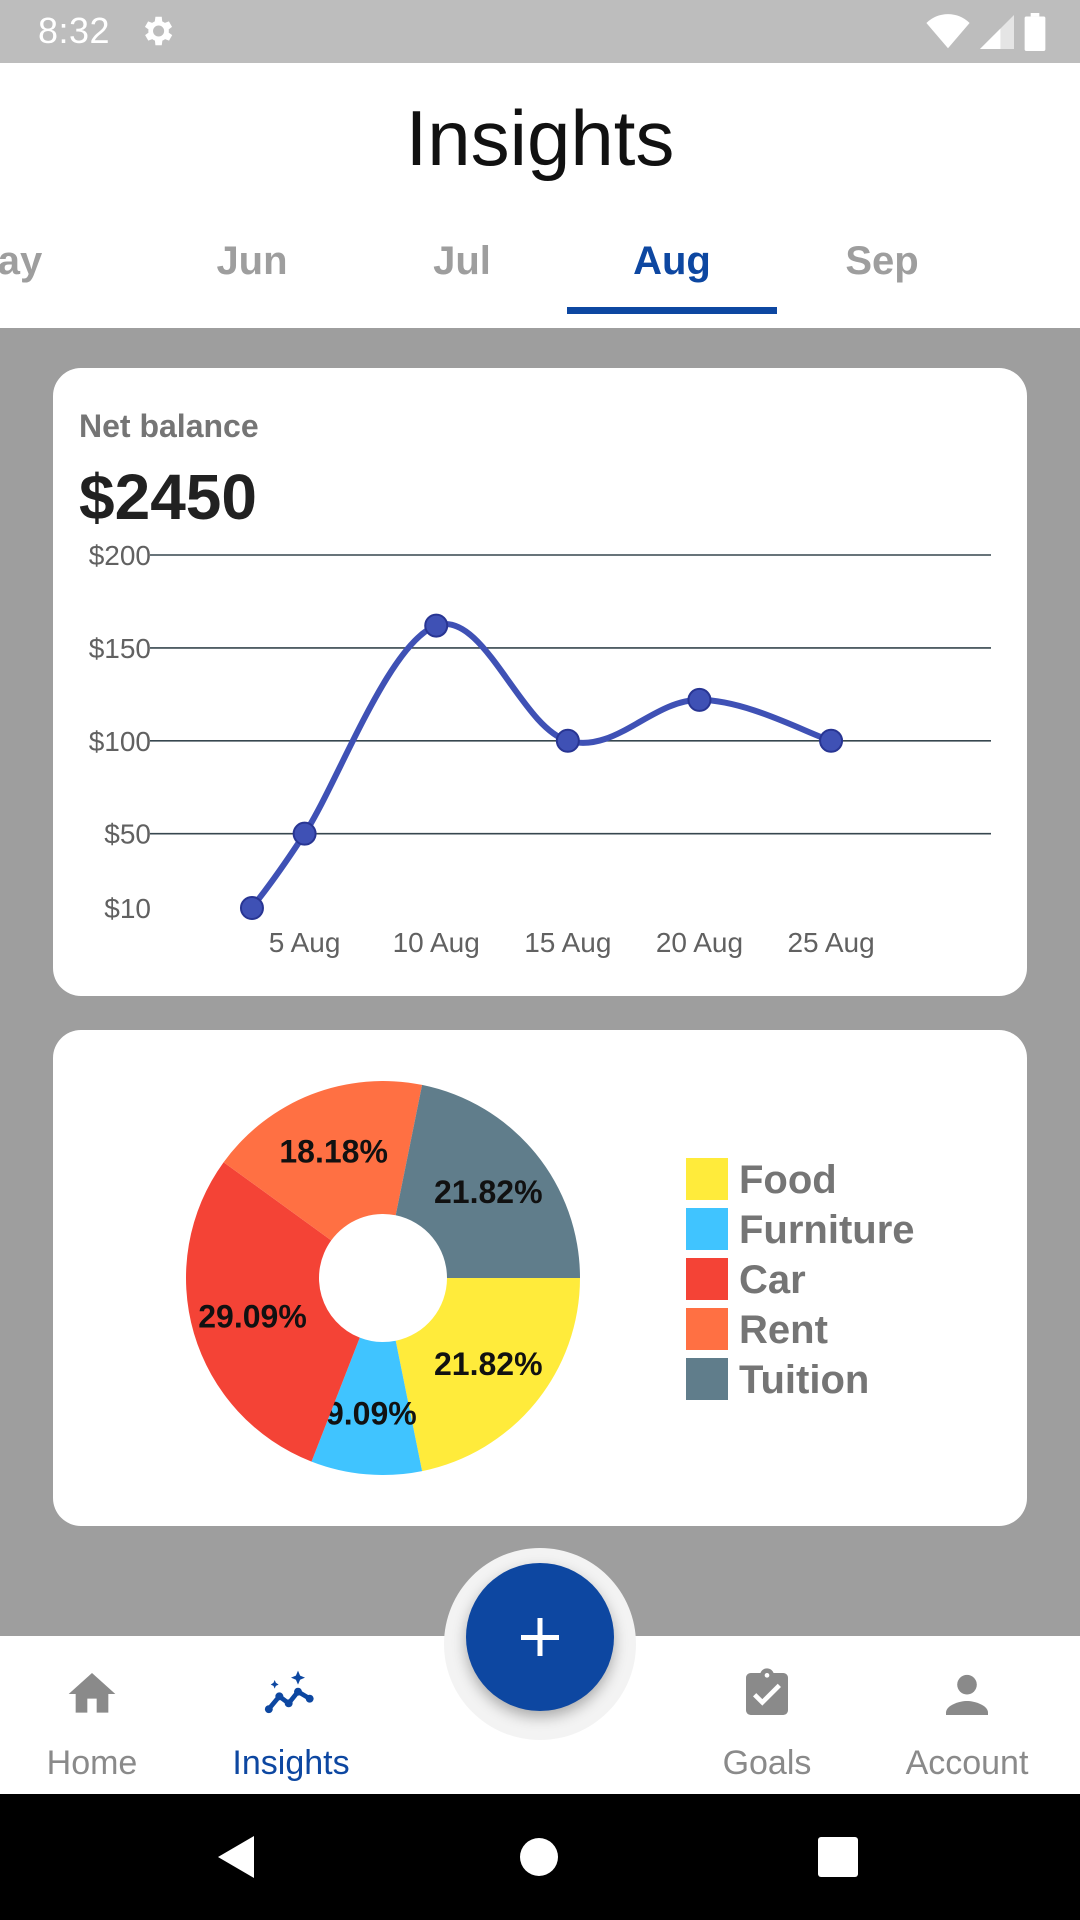 This screenshot has height=1920, width=1080. I want to click on legend-label-tuition: Tuition, so click(804, 1380).